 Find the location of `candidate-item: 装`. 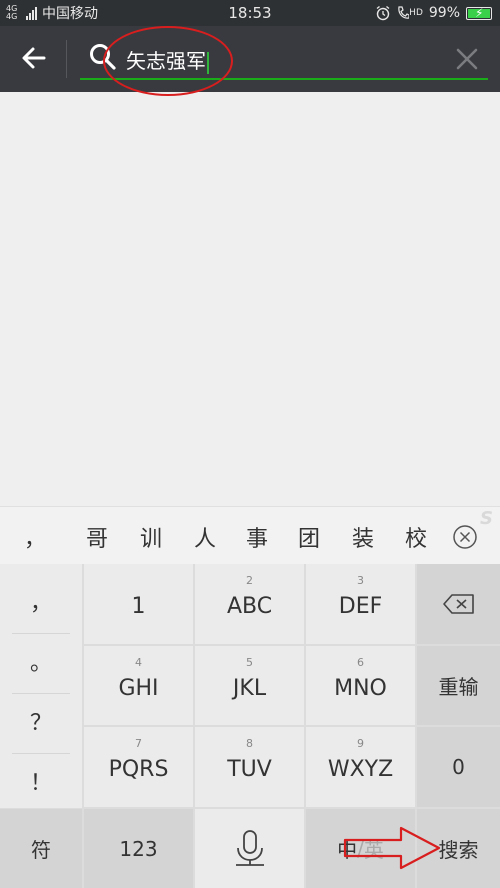

candidate-item: 装 is located at coordinates (363, 537).